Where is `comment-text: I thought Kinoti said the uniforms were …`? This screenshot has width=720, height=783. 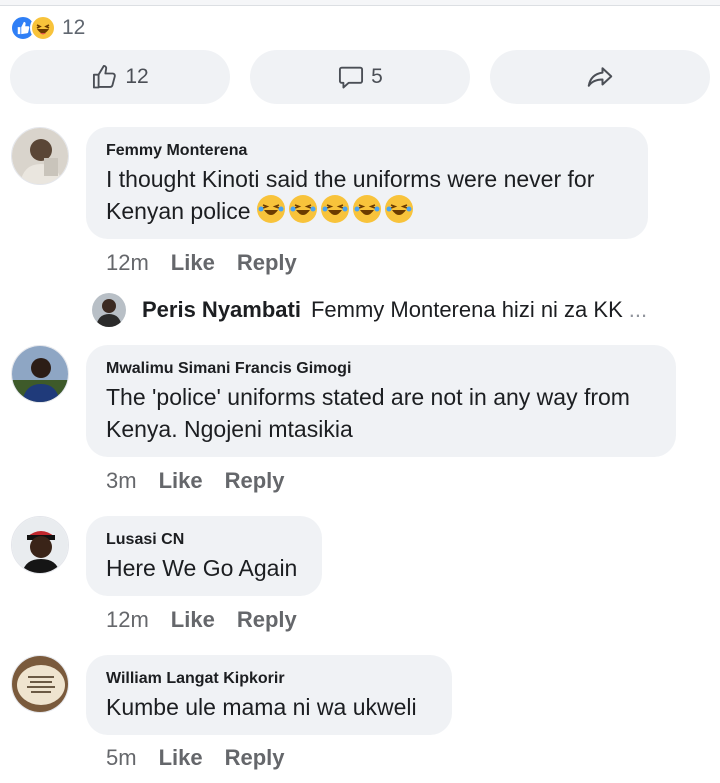 comment-text: I thought Kinoti said the uniforms were … is located at coordinates (367, 195).